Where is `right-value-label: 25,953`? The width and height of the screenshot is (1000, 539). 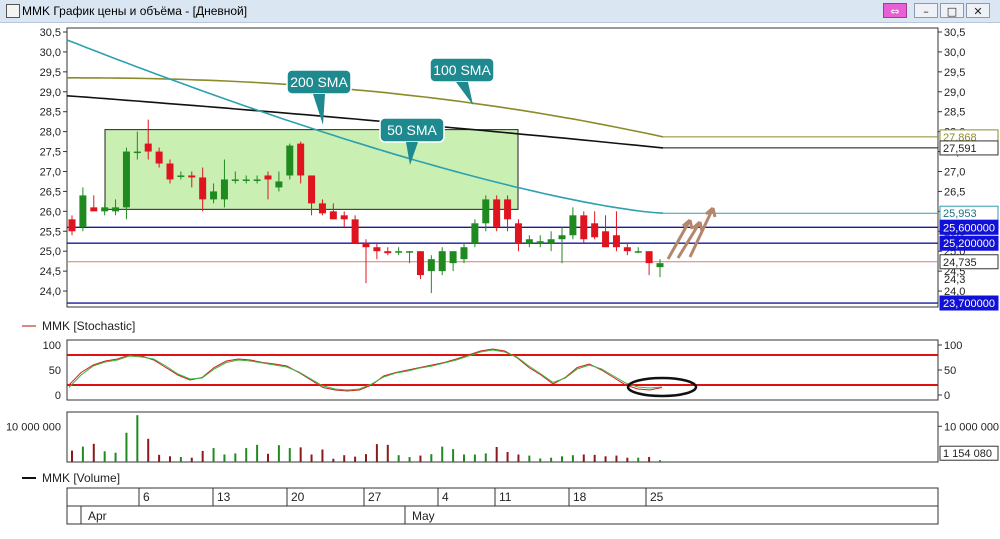 right-value-label: 25,953 is located at coordinates (960, 214).